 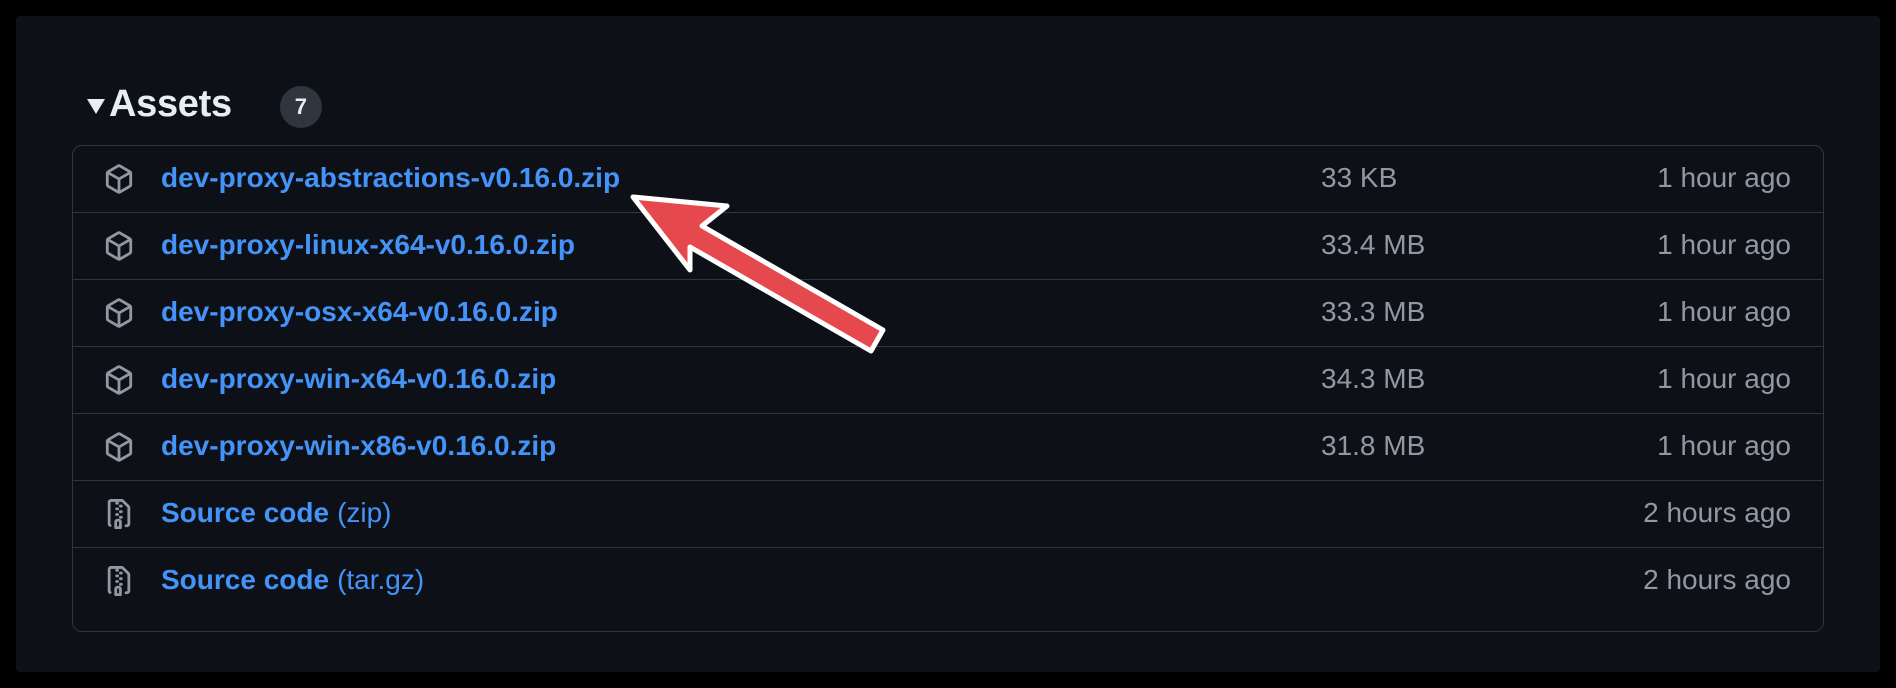 What do you see at coordinates (381, 579) in the screenshot?
I see `asset-format: (tar.gz)` at bounding box center [381, 579].